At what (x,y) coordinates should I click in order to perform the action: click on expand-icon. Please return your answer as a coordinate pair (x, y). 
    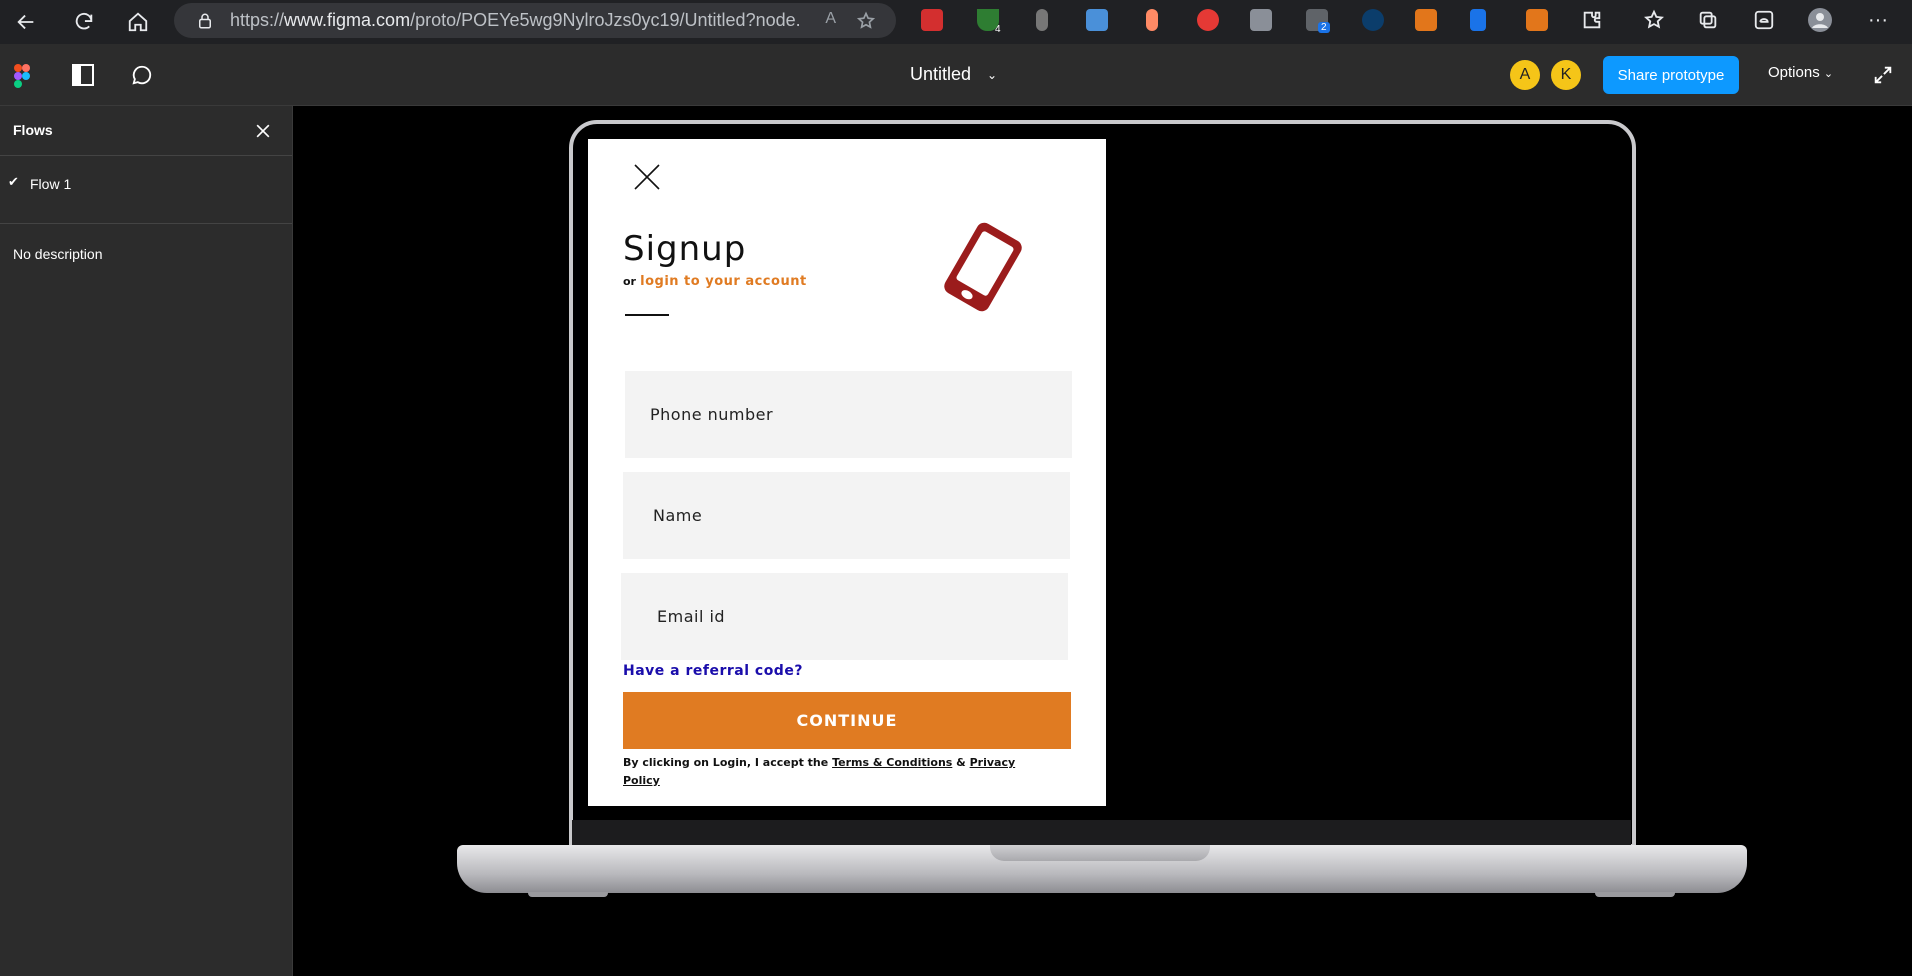
    Looking at the image, I should click on (1883, 75).